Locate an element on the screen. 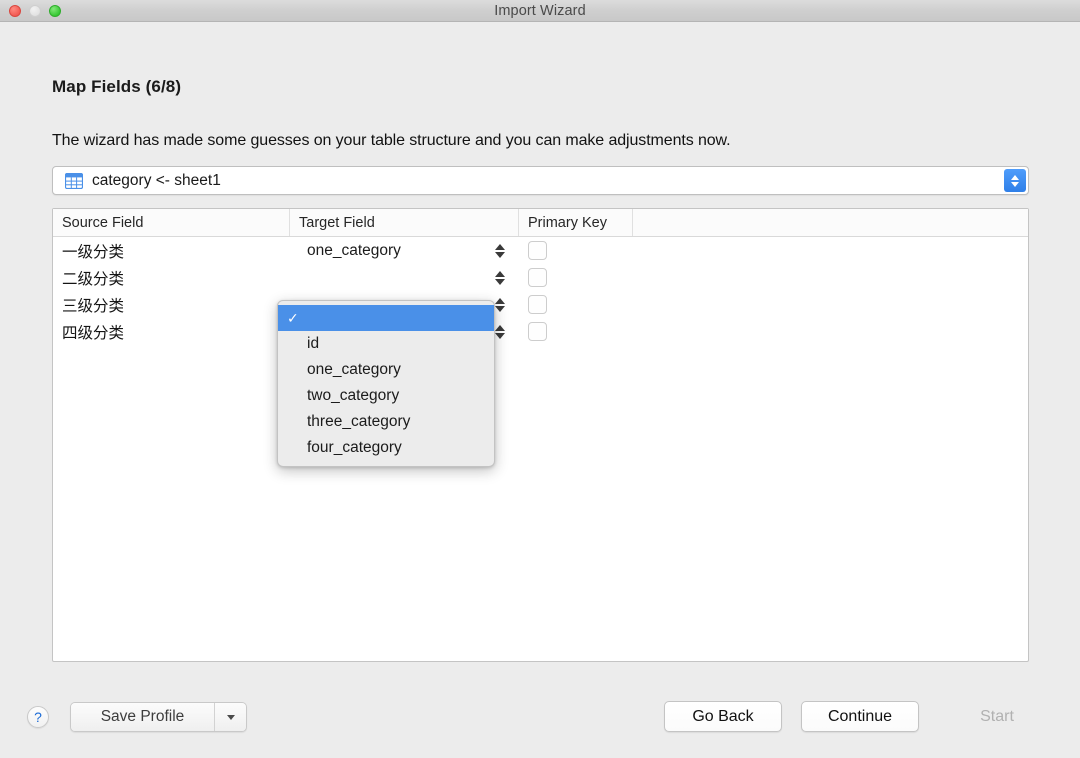  table-row: 二级分类 is located at coordinates (540, 277).